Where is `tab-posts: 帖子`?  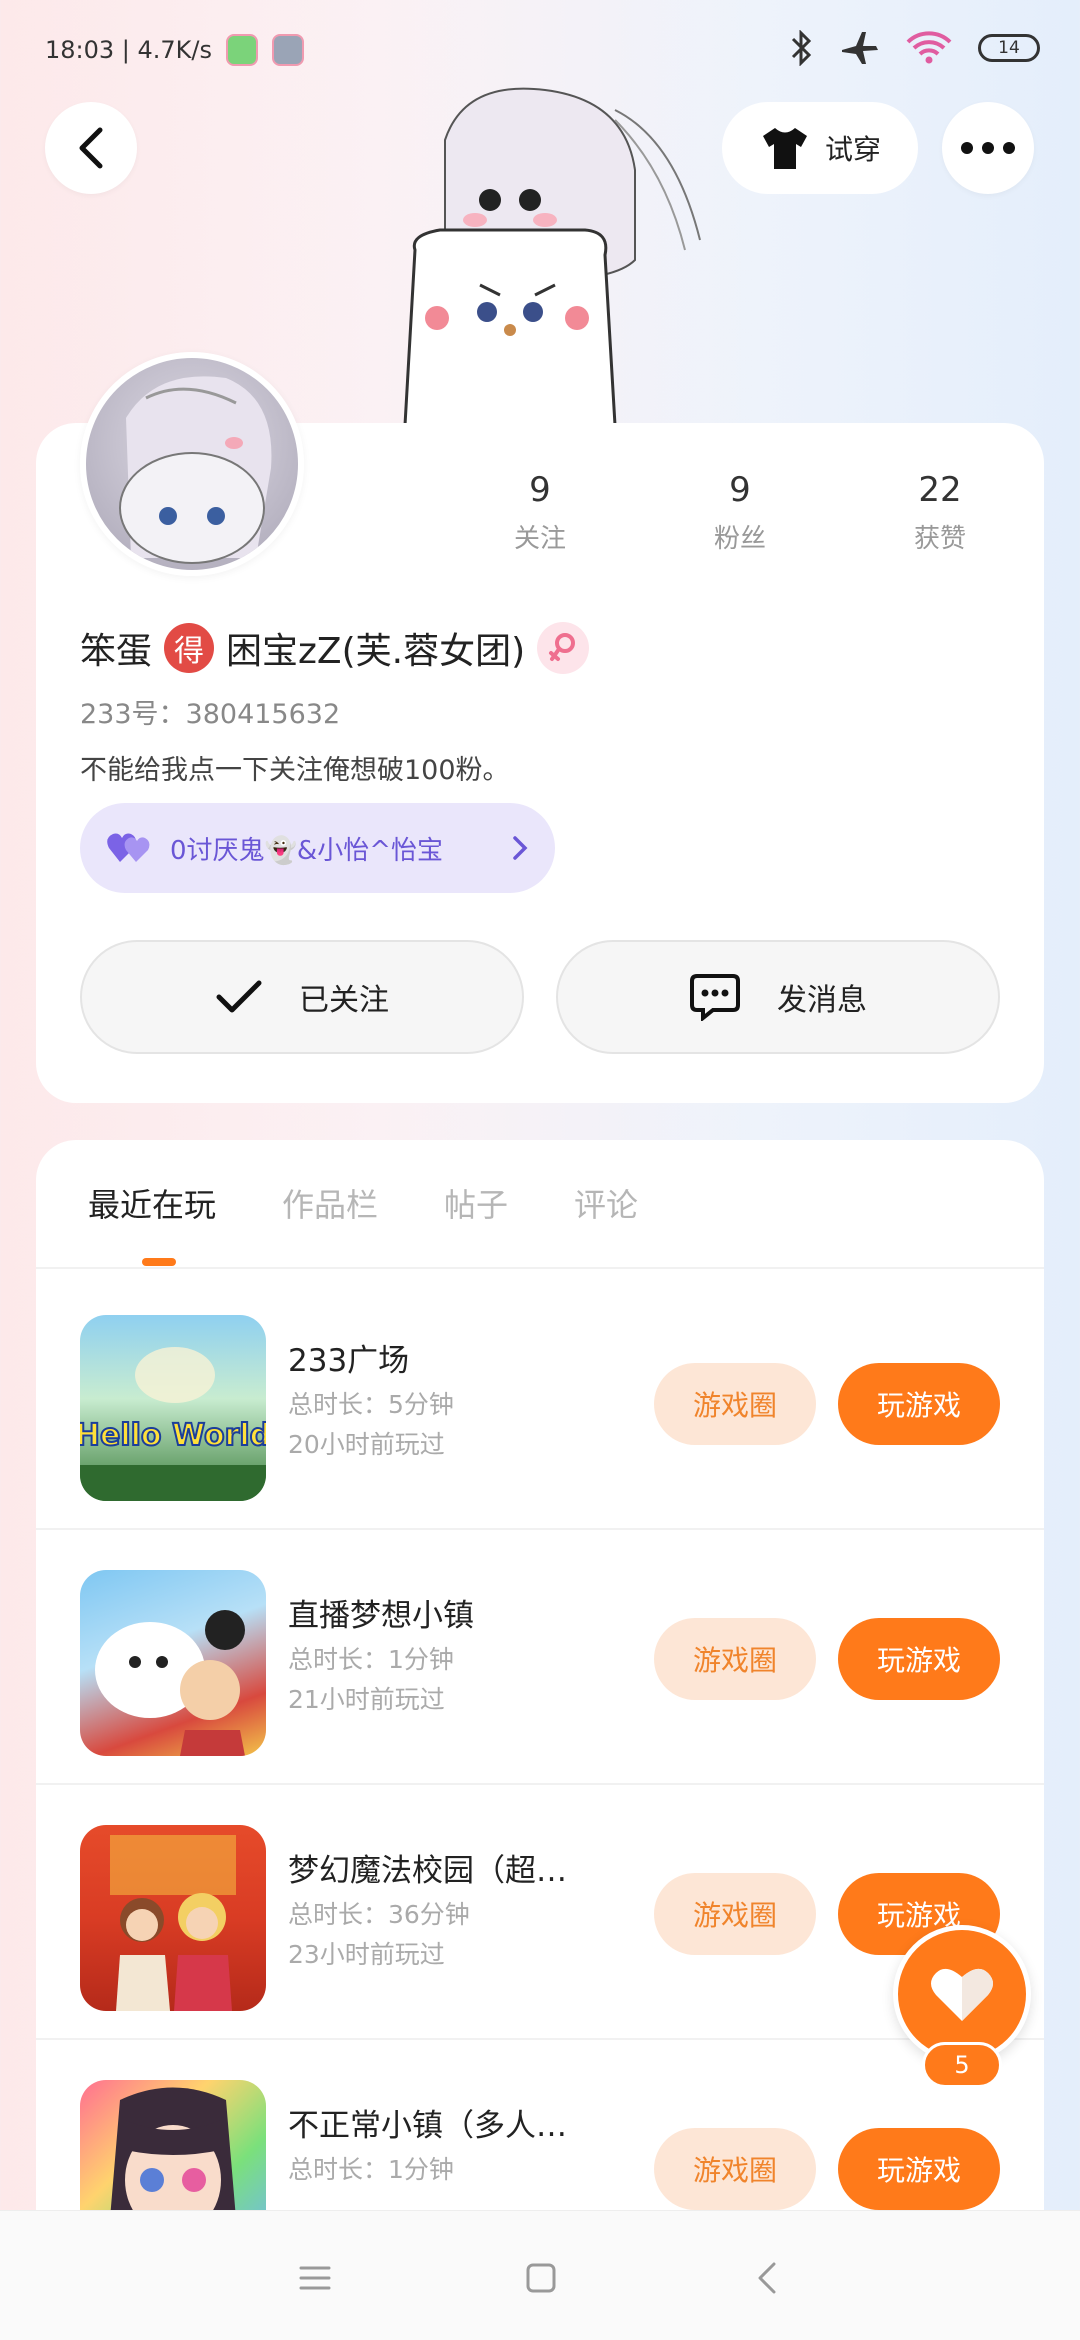 tab-posts: 帖子 is located at coordinates (476, 1203).